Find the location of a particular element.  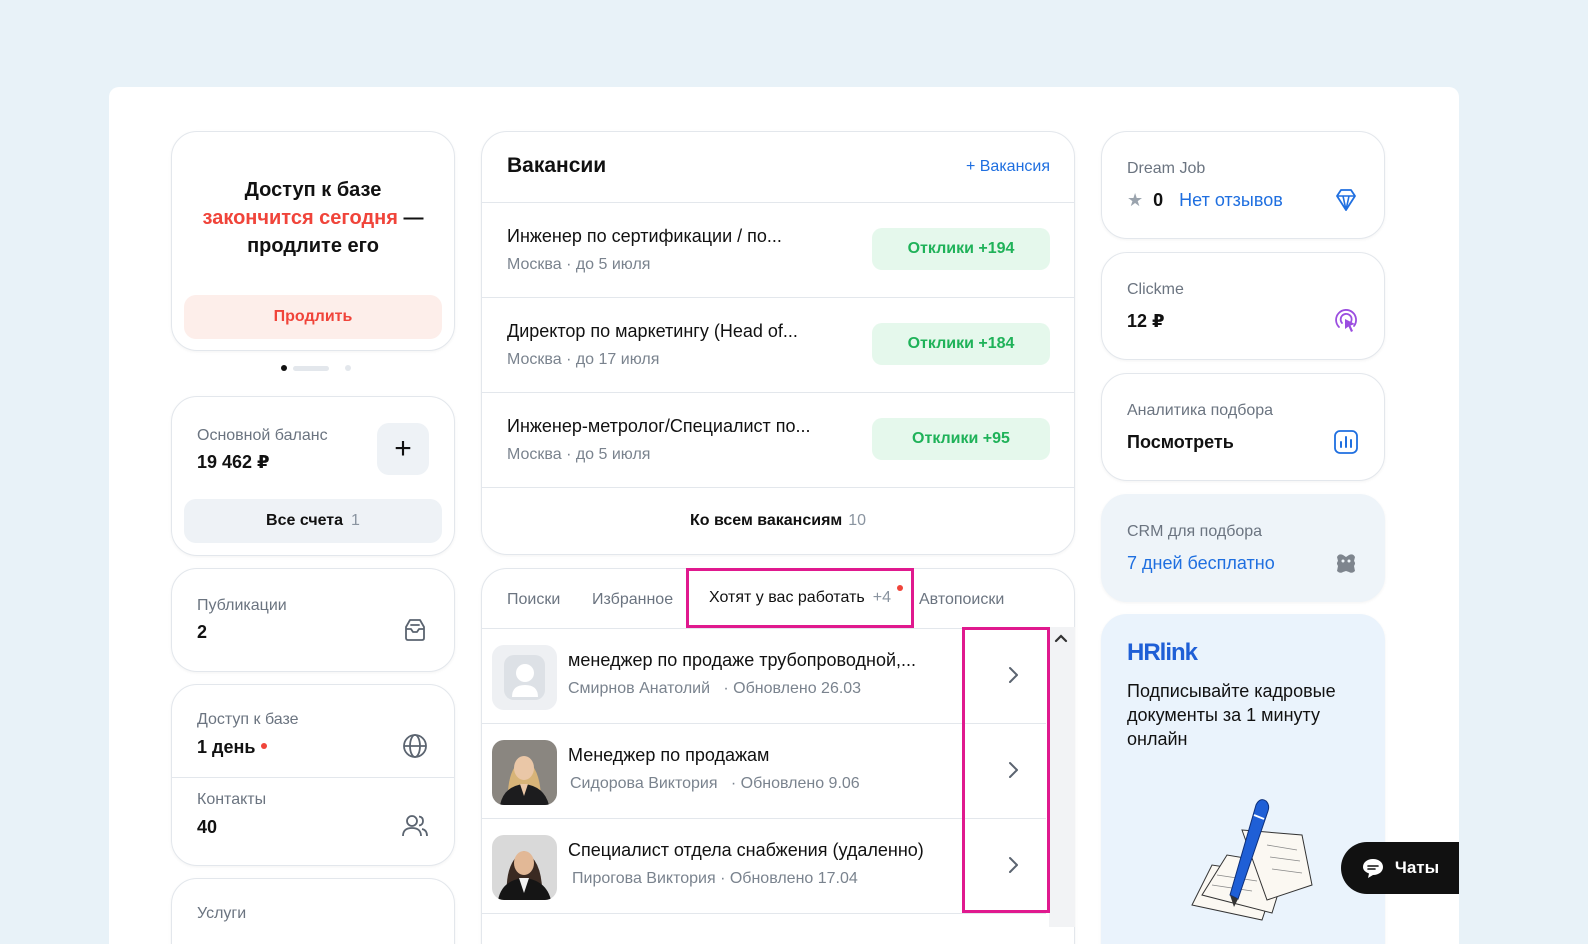

promo-line1: Доступ к базе is located at coordinates (313, 190).